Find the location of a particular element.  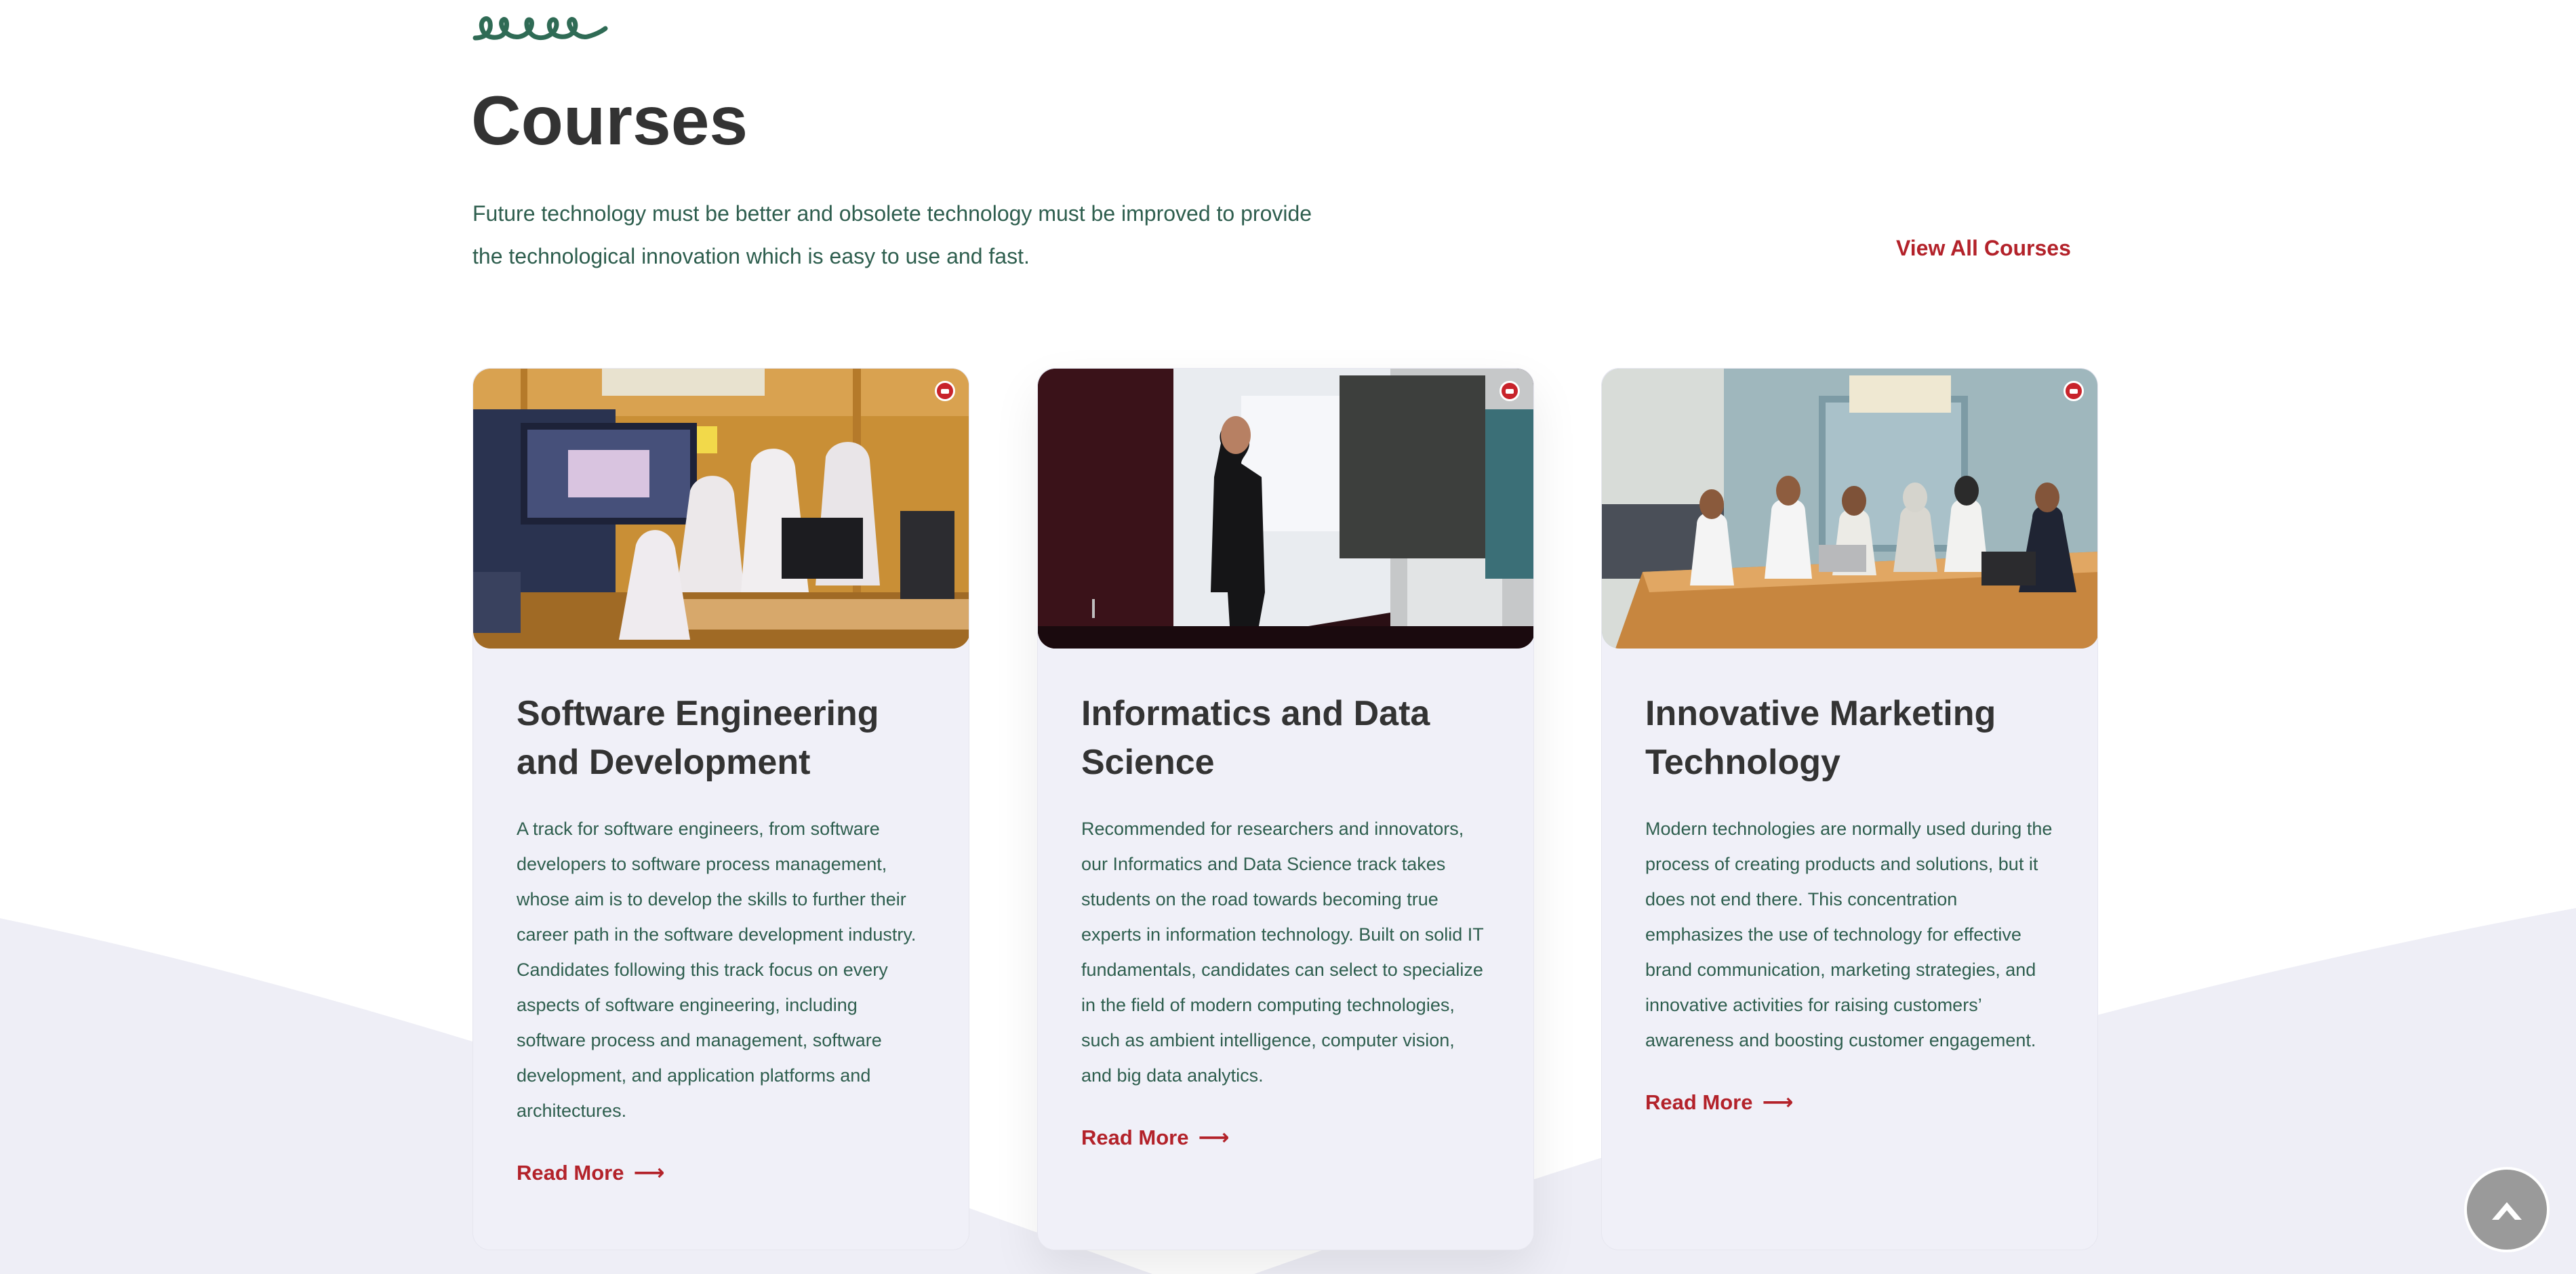

lecture-photo is located at coordinates (1285, 509).